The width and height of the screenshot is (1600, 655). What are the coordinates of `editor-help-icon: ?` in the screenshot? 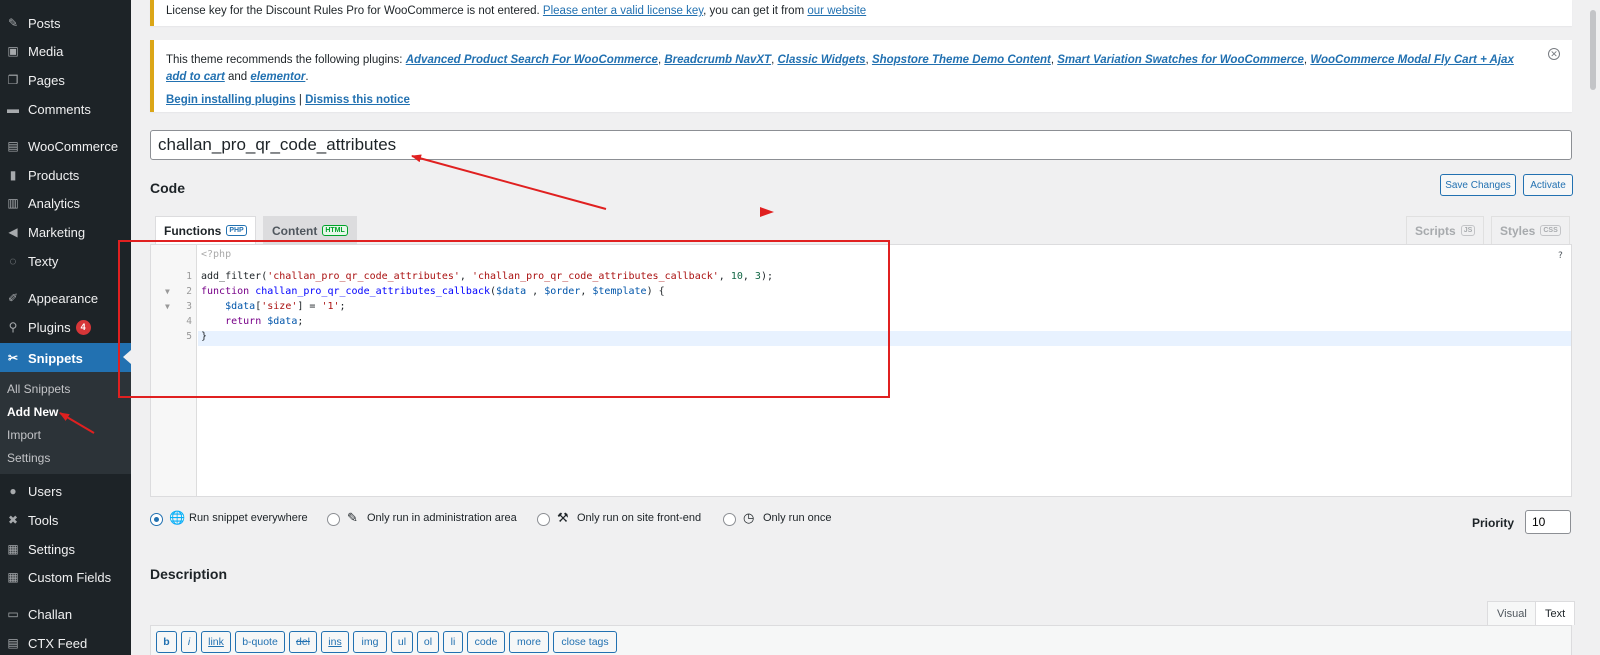 It's located at (1560, 256).